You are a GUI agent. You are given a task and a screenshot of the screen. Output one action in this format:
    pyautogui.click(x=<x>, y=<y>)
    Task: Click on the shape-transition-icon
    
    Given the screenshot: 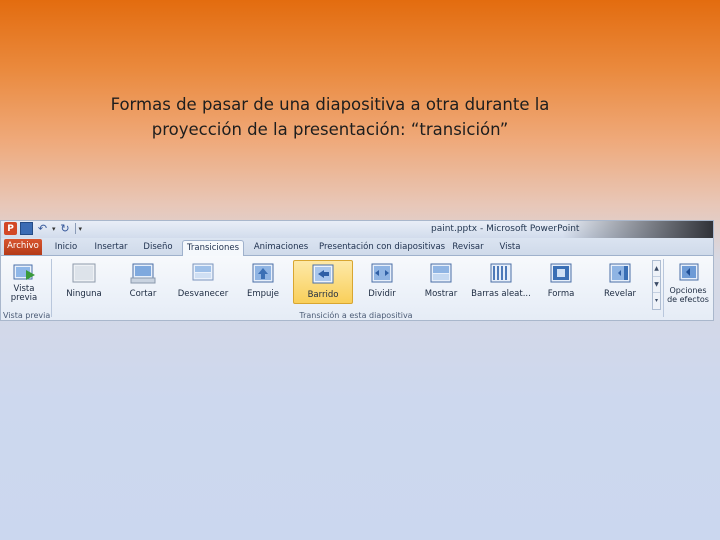 What is the action you would take?
    pyautogui.click(x=561, y=273)
    